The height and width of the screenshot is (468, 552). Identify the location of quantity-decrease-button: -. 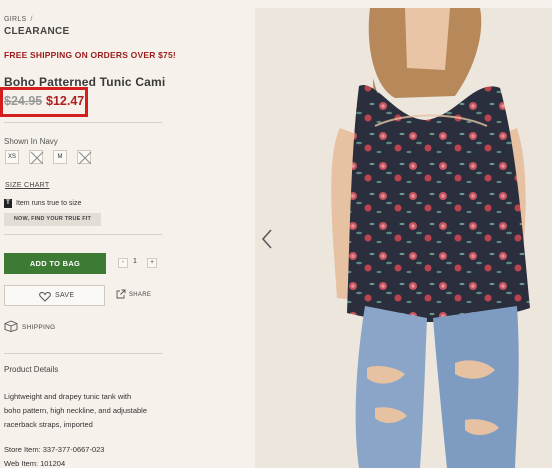
(123, 263).